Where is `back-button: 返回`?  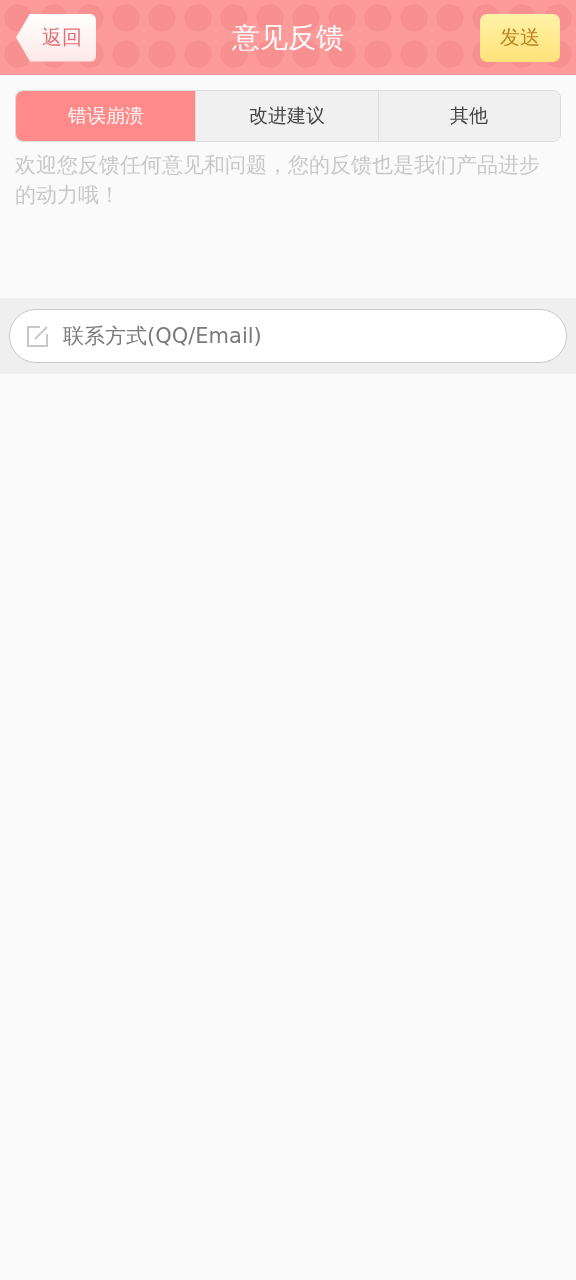 back-button: 返回 is located at coordinates (56, 37).